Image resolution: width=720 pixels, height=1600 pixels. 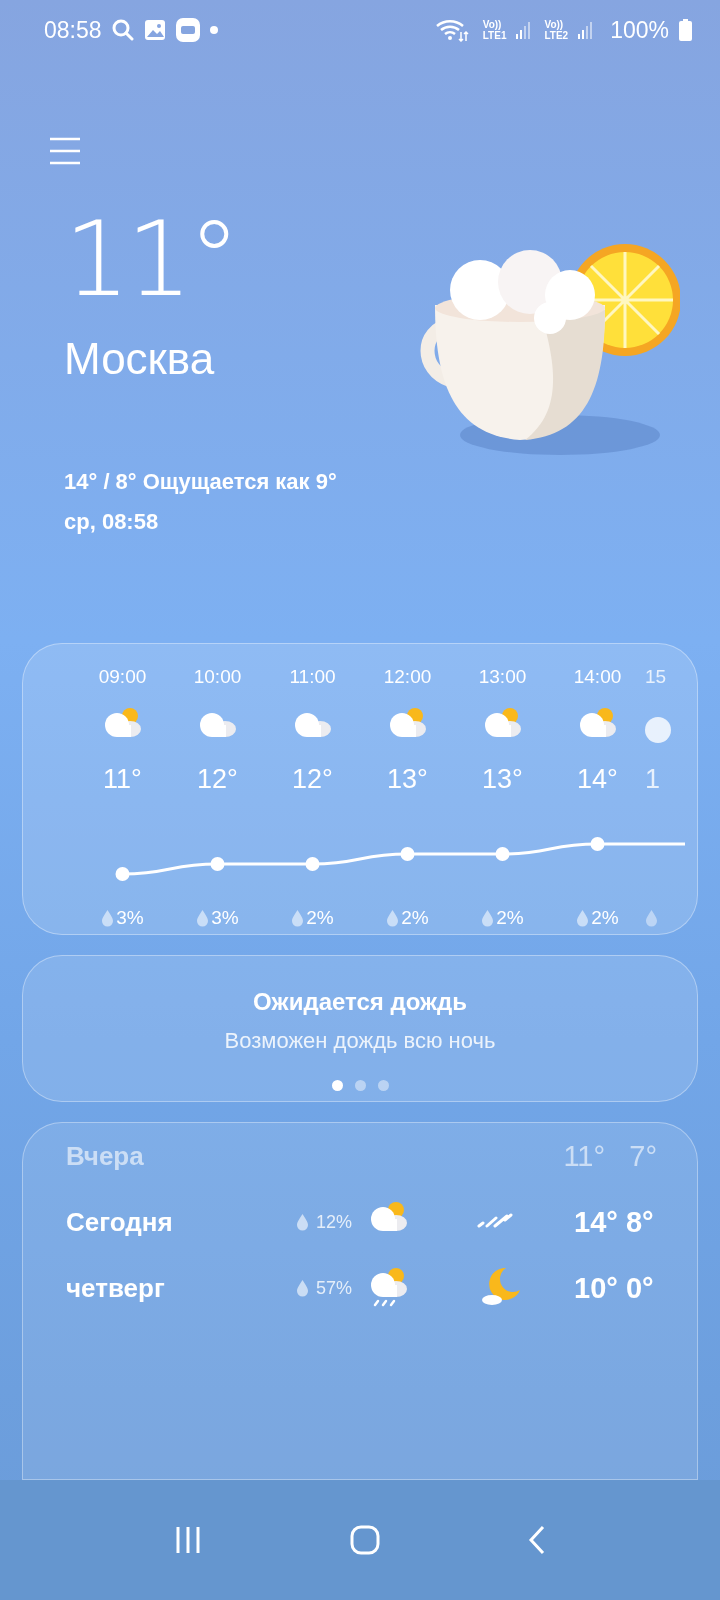 I want to click on hour-label: 14:00, so click(x=597, y=677).